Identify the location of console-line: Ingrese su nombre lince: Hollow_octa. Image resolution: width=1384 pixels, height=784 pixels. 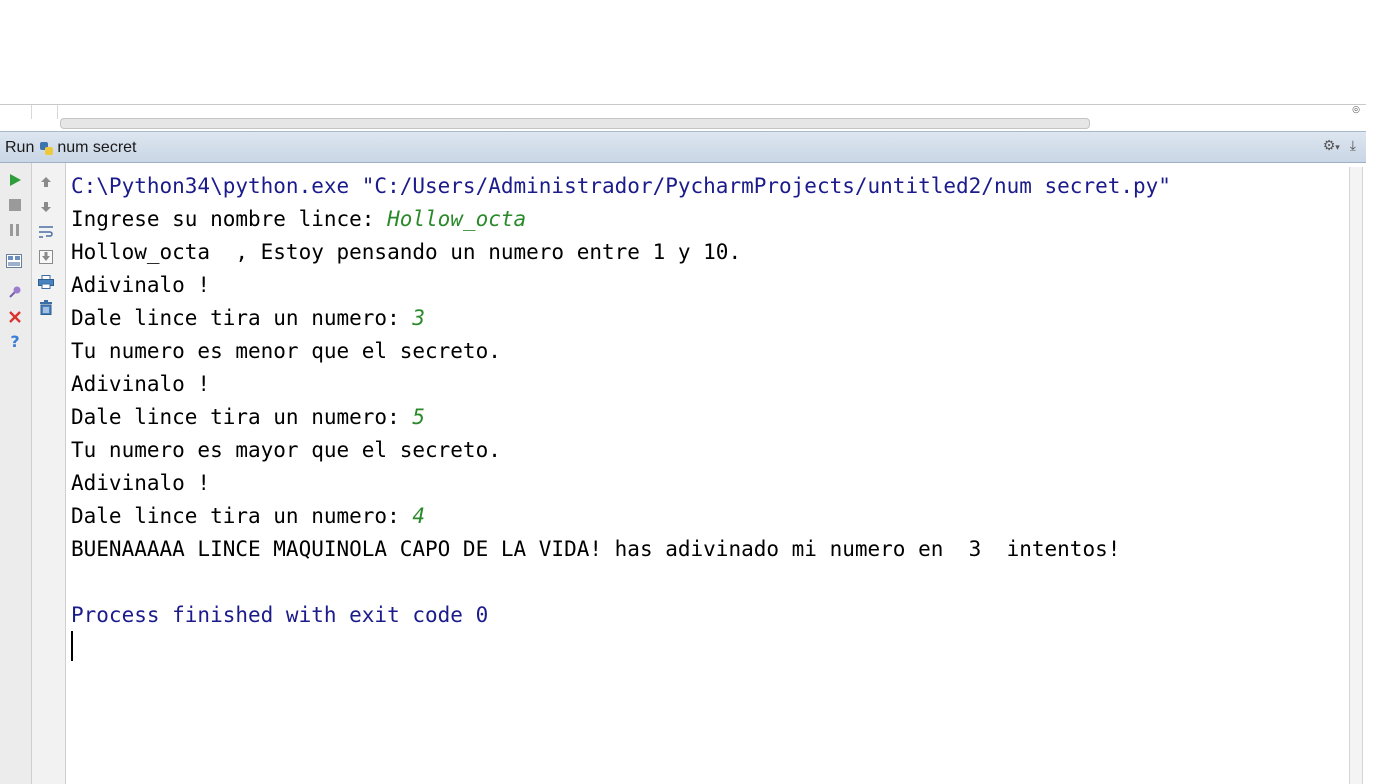
(298, 219).